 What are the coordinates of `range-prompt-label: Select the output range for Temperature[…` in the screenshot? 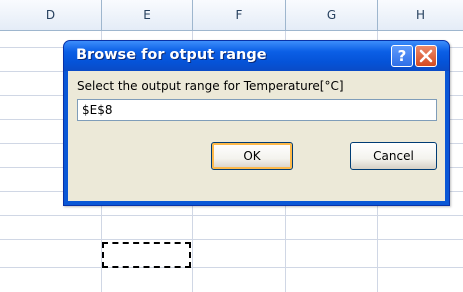 It's located at (210, 86).